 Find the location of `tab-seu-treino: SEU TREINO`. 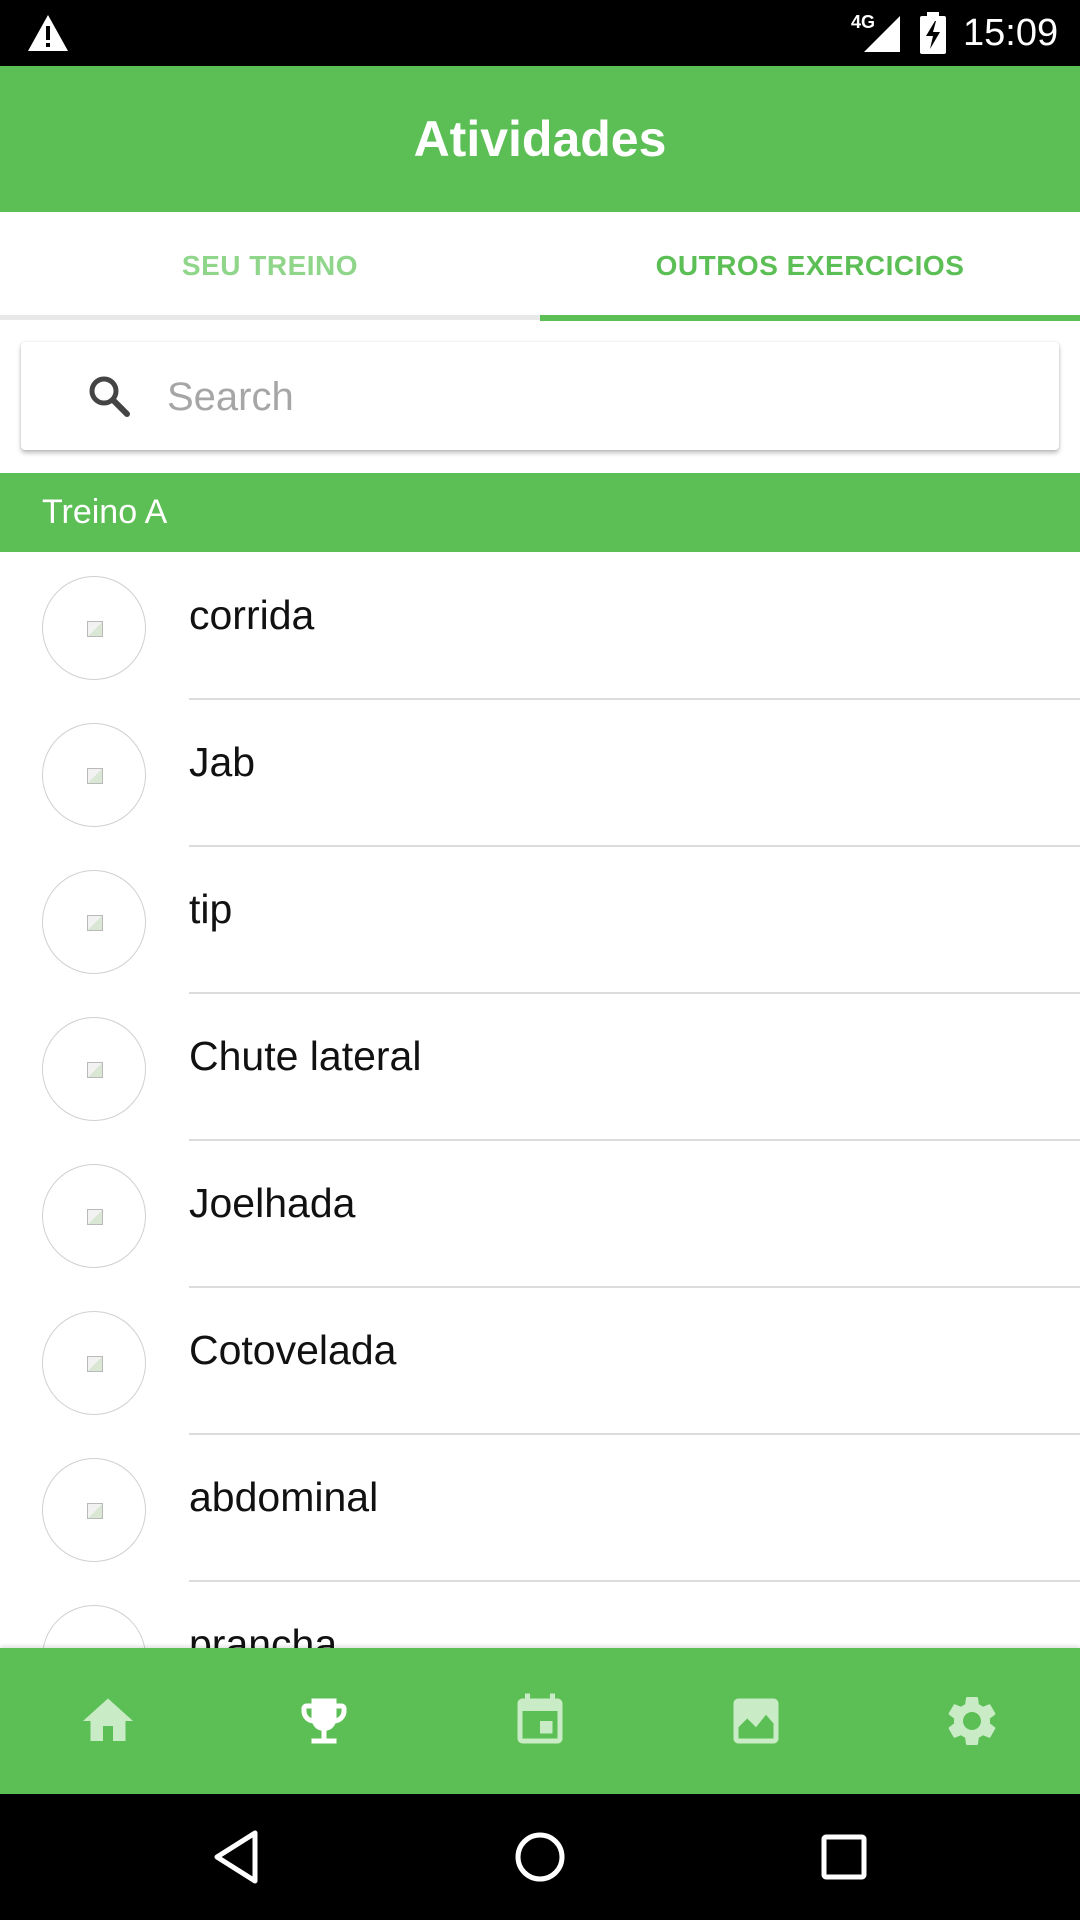

tab-seu-treino: SEU TREINO is located at coordinates (270, 266).